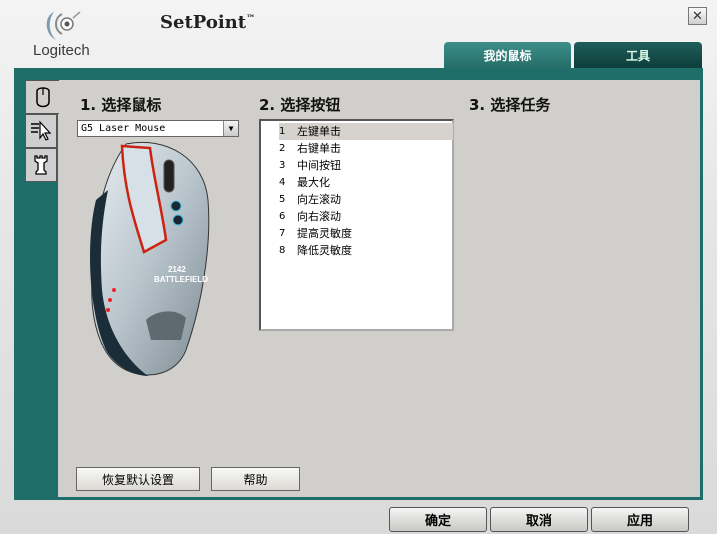 The width and height of the screenshot is (717, 534). Describe the element at coordinates (300, 105) in the screenshot. I see `heading-select-button: 2. 选择按钮` at that location.